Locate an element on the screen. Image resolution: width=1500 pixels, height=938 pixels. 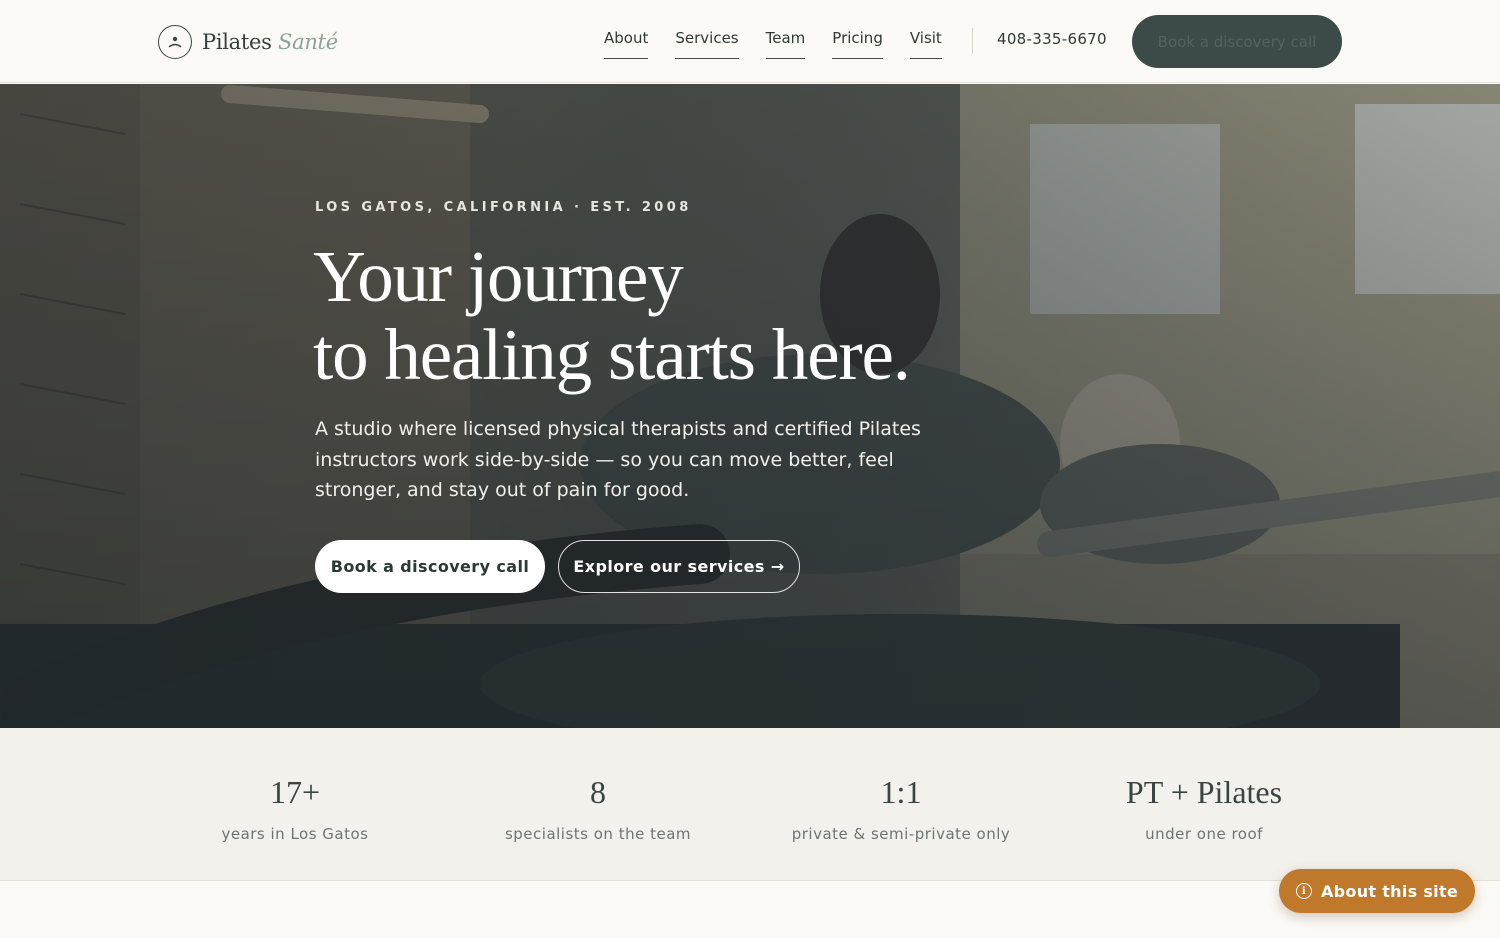
stat-value: PT + Pilates is located at coordinates (1204, 792).